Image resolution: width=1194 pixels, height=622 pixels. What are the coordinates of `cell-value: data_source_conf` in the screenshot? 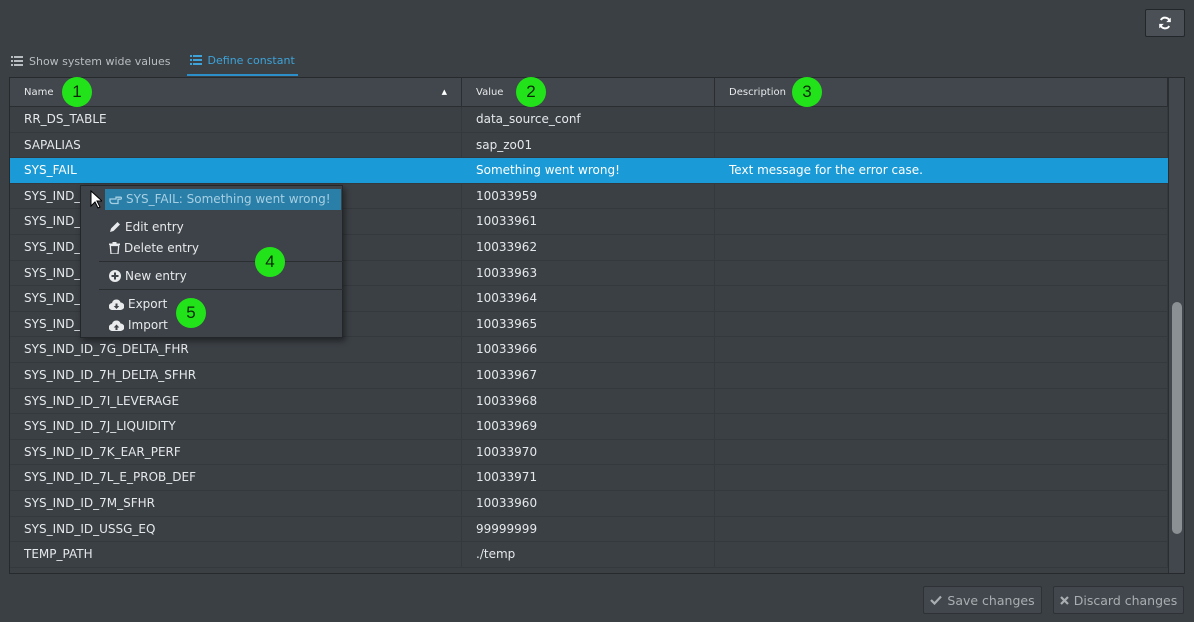 It's located at (588, 119).